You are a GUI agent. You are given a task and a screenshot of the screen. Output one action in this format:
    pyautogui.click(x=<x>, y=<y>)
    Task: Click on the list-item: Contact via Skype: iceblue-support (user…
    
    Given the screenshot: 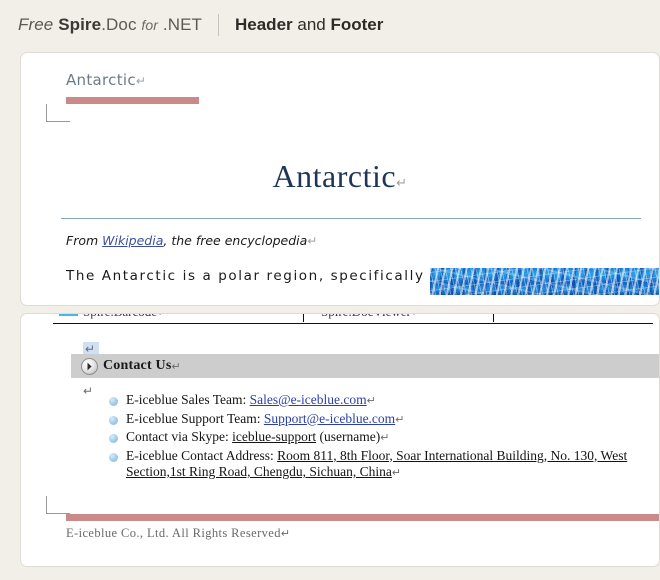 What is the action you would take?
    pyautogui.click(x=365, y=438)
    